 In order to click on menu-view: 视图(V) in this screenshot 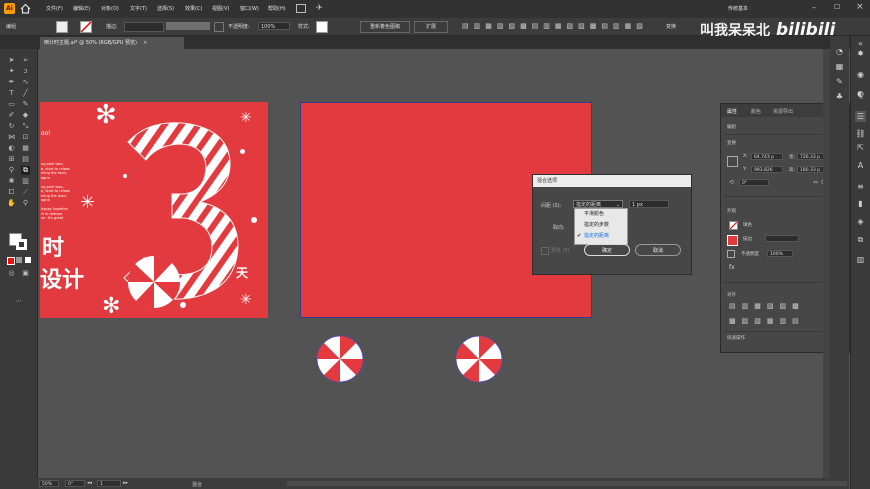, I will do `click(220, 8)`.